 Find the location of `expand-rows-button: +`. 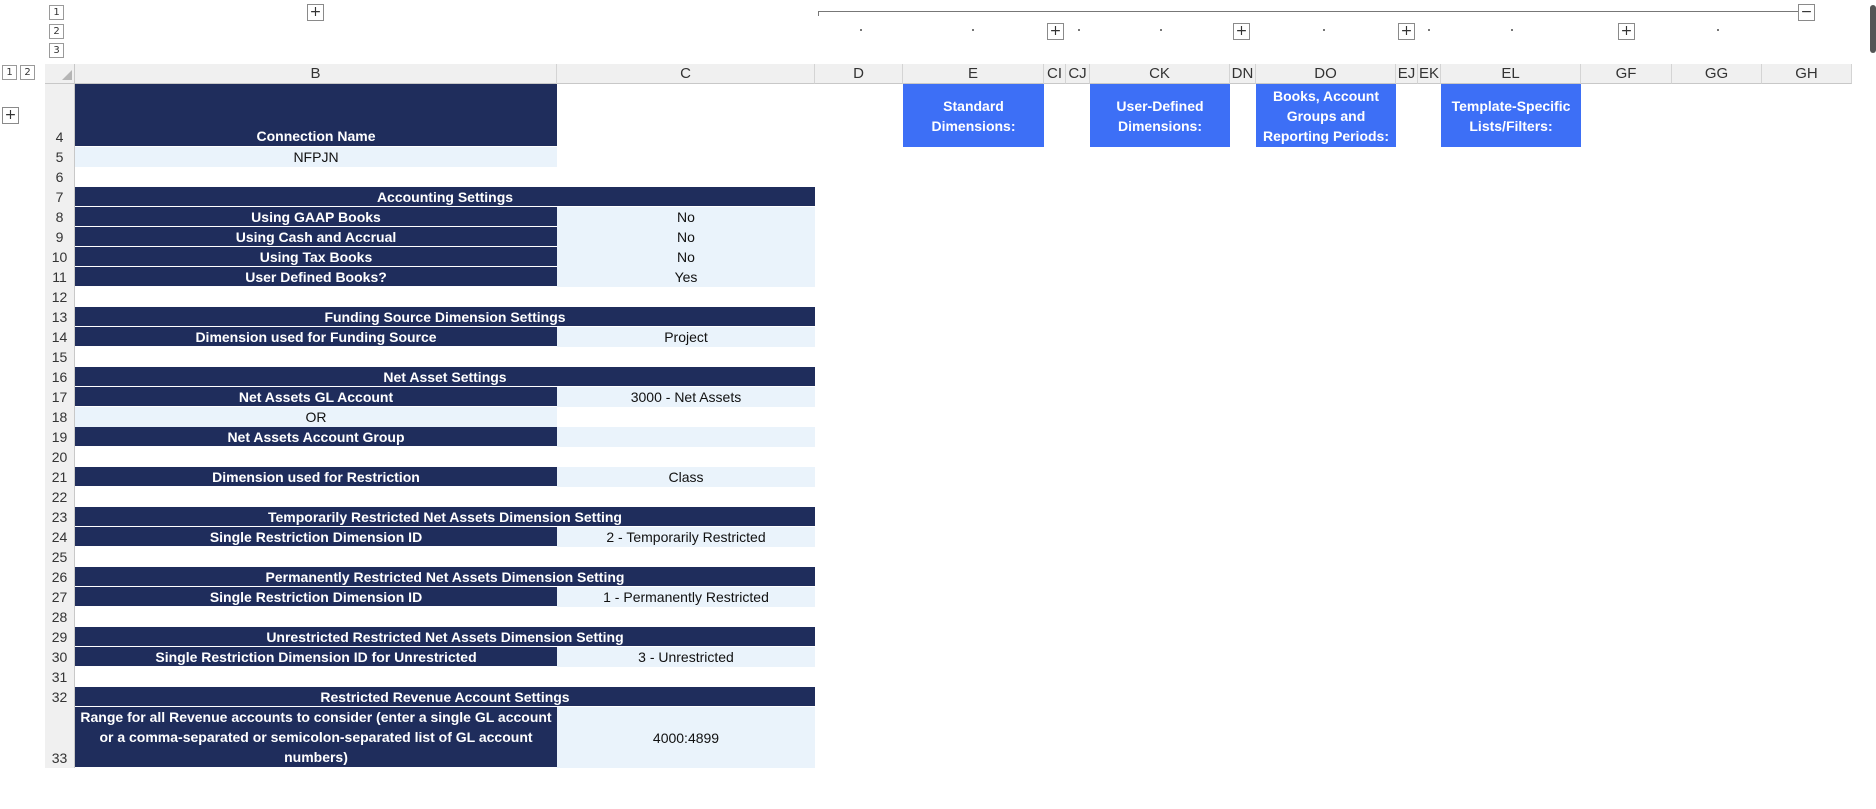

expand-rows-button: + is located at coordinates (10, 115).